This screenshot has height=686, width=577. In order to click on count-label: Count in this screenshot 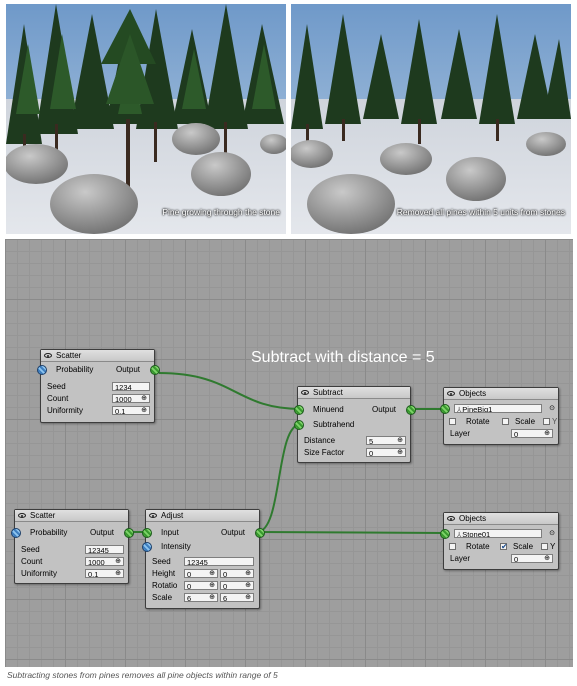, I will do `click(32, 561)`.